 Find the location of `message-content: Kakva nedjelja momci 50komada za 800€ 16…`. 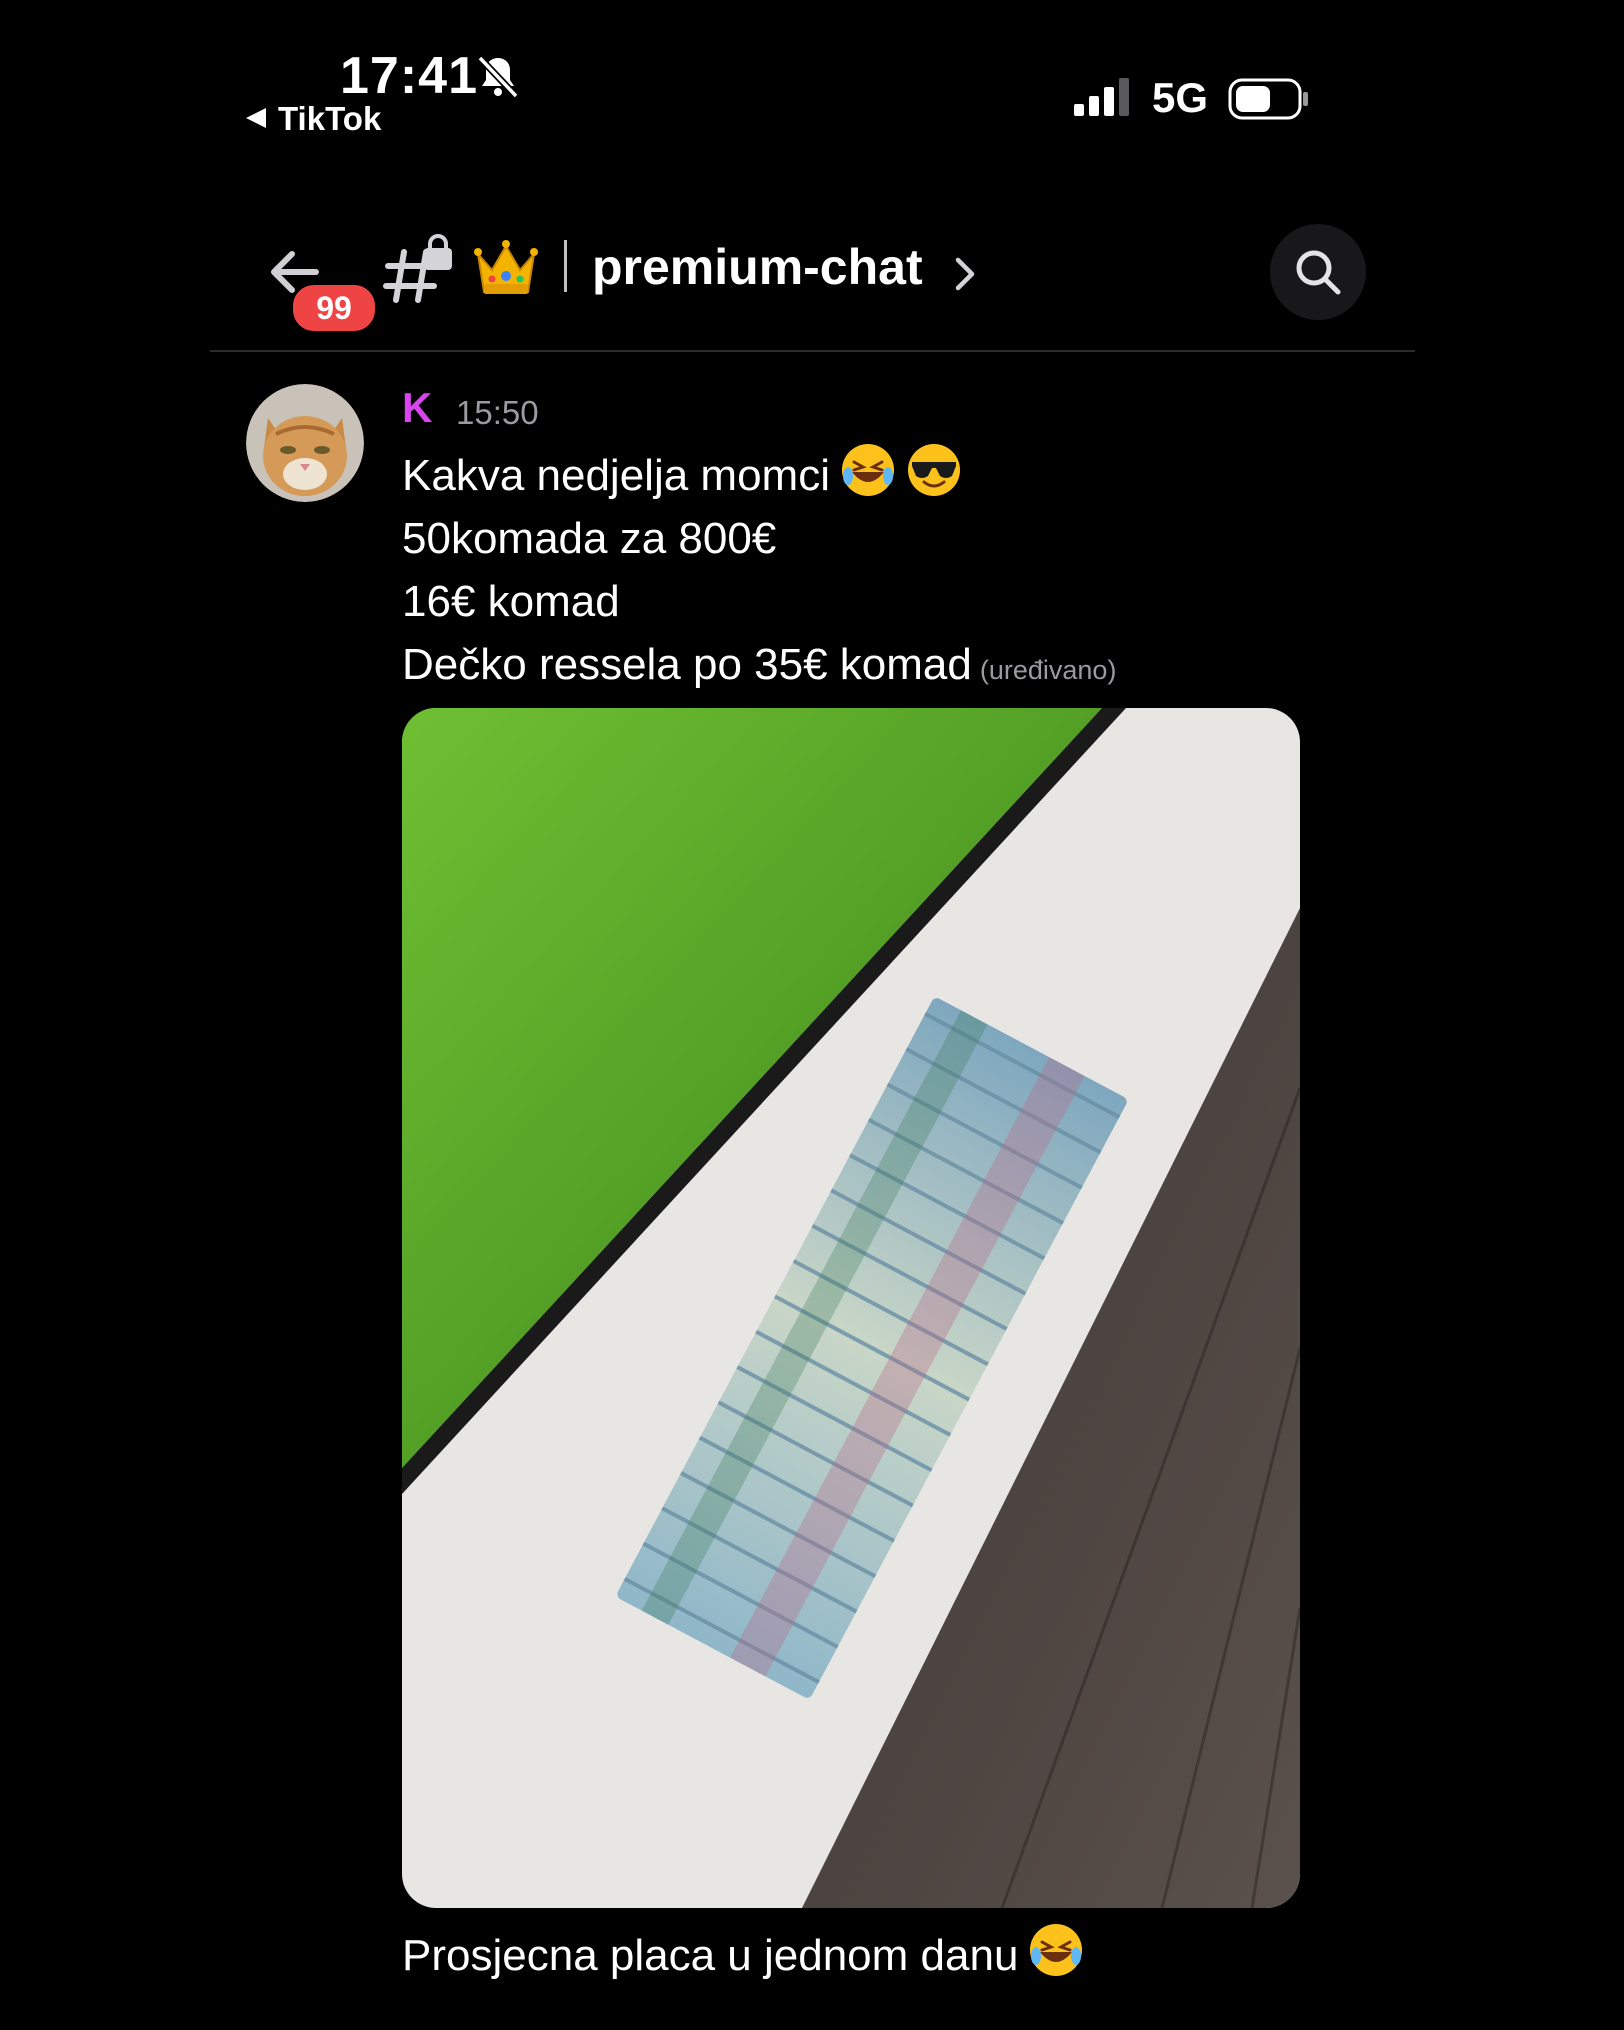

message-content: Kakva nedjelja momci 50komada za 800€ 16… is located at coordinates (759, 572).